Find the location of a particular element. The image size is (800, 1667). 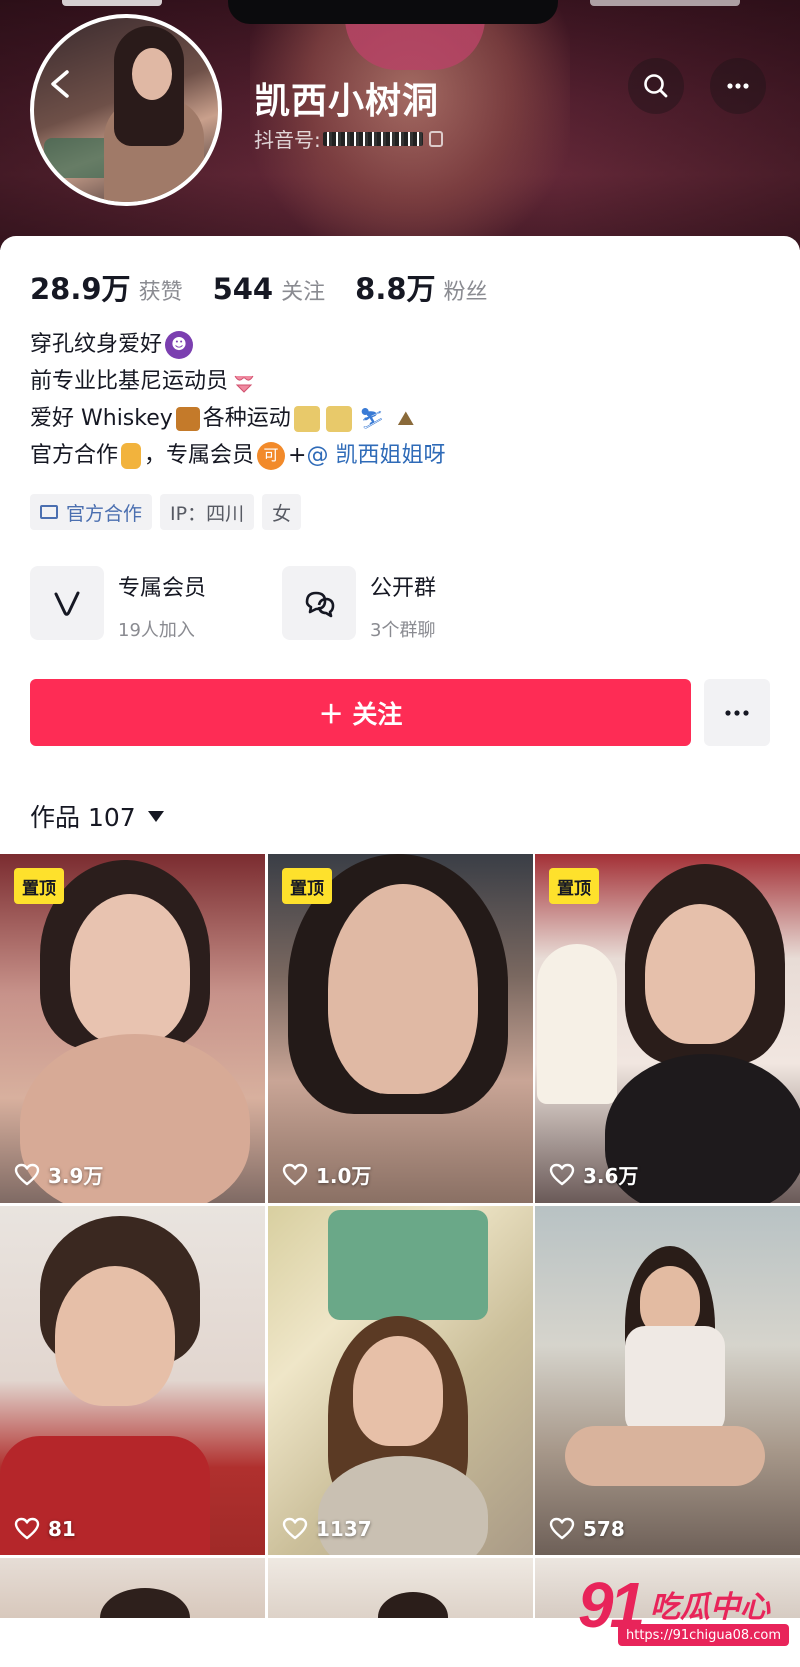

douyin-id-label: 抖音号: is located at coordinates (287, 140).